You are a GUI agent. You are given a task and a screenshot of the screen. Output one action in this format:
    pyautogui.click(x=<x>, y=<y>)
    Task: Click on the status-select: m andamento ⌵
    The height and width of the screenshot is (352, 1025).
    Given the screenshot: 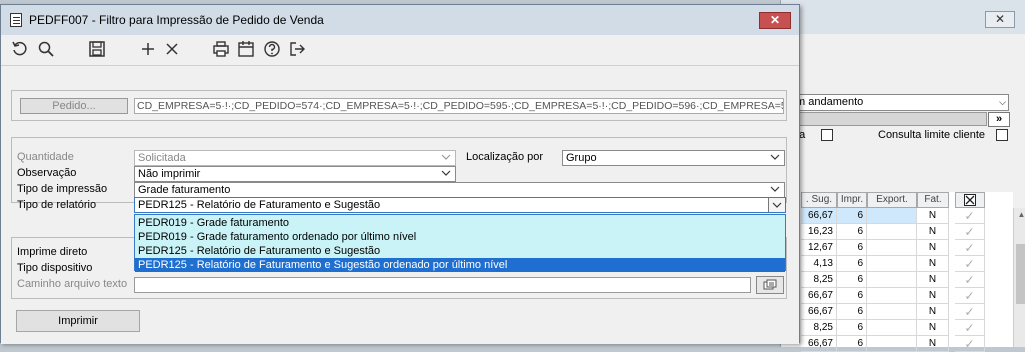 What is the action you would take?
    pyautogui.click(x=901, y=102)
    